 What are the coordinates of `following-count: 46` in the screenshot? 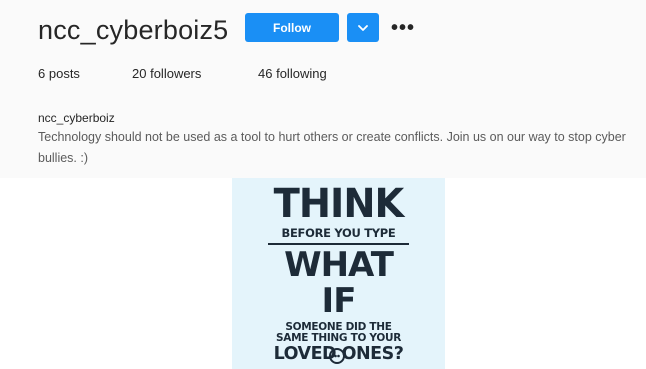 It's located at (265, 73).